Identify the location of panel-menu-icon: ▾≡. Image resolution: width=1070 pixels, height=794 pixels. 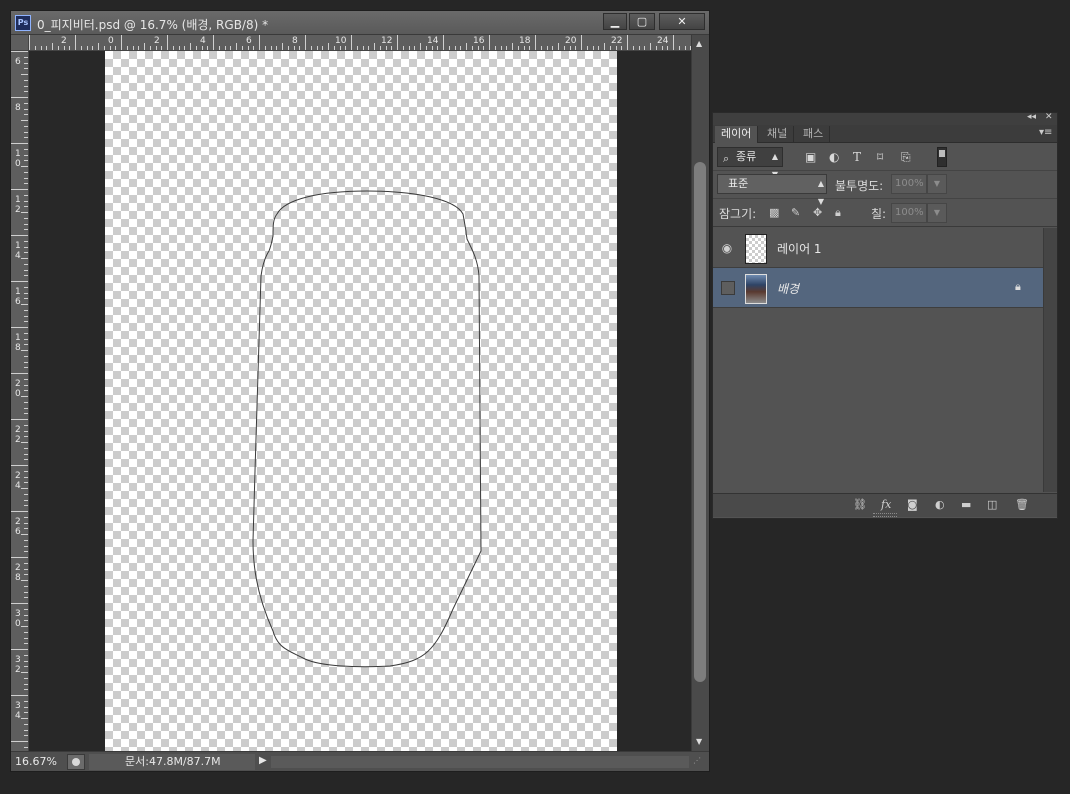
(1045, 132).